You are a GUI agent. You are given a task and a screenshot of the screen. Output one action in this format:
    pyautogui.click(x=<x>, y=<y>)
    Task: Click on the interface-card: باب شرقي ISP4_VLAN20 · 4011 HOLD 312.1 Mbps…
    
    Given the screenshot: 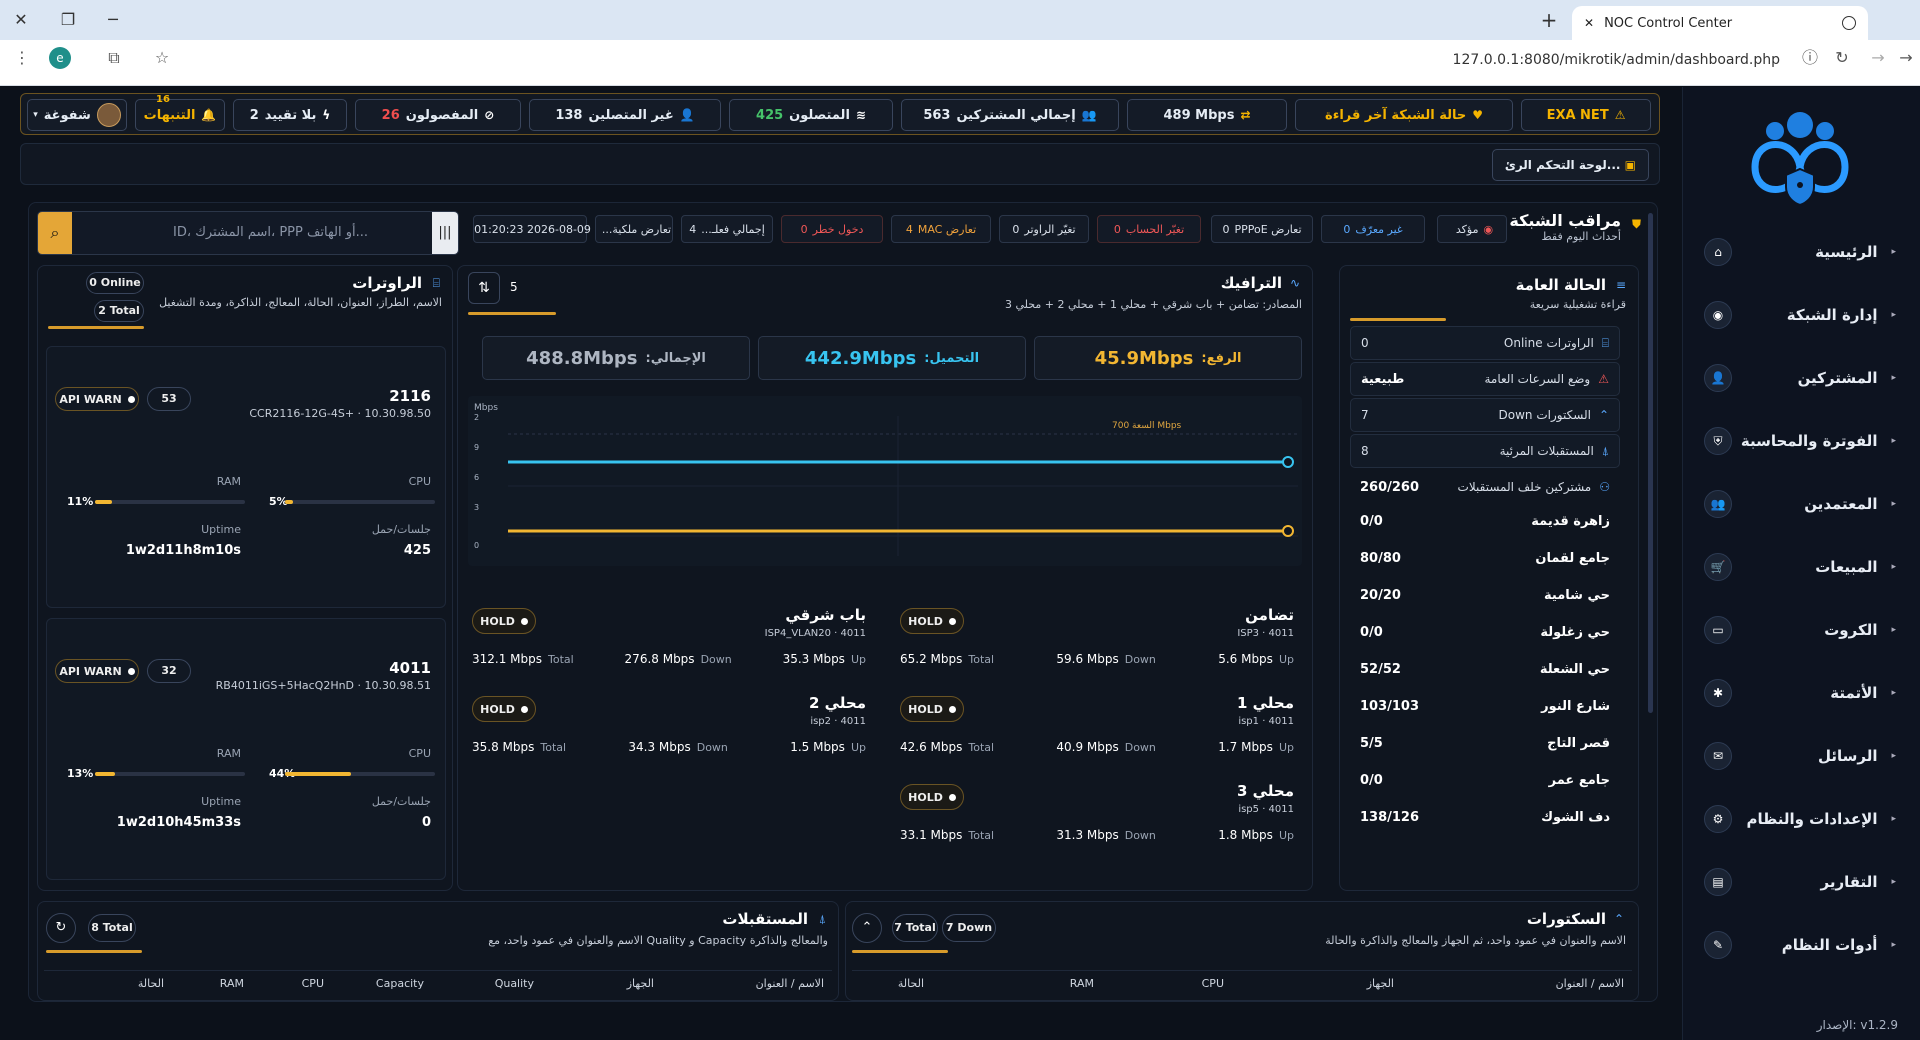 What is the action you would take?
    pyautogui.click(x=669, y=640)
    